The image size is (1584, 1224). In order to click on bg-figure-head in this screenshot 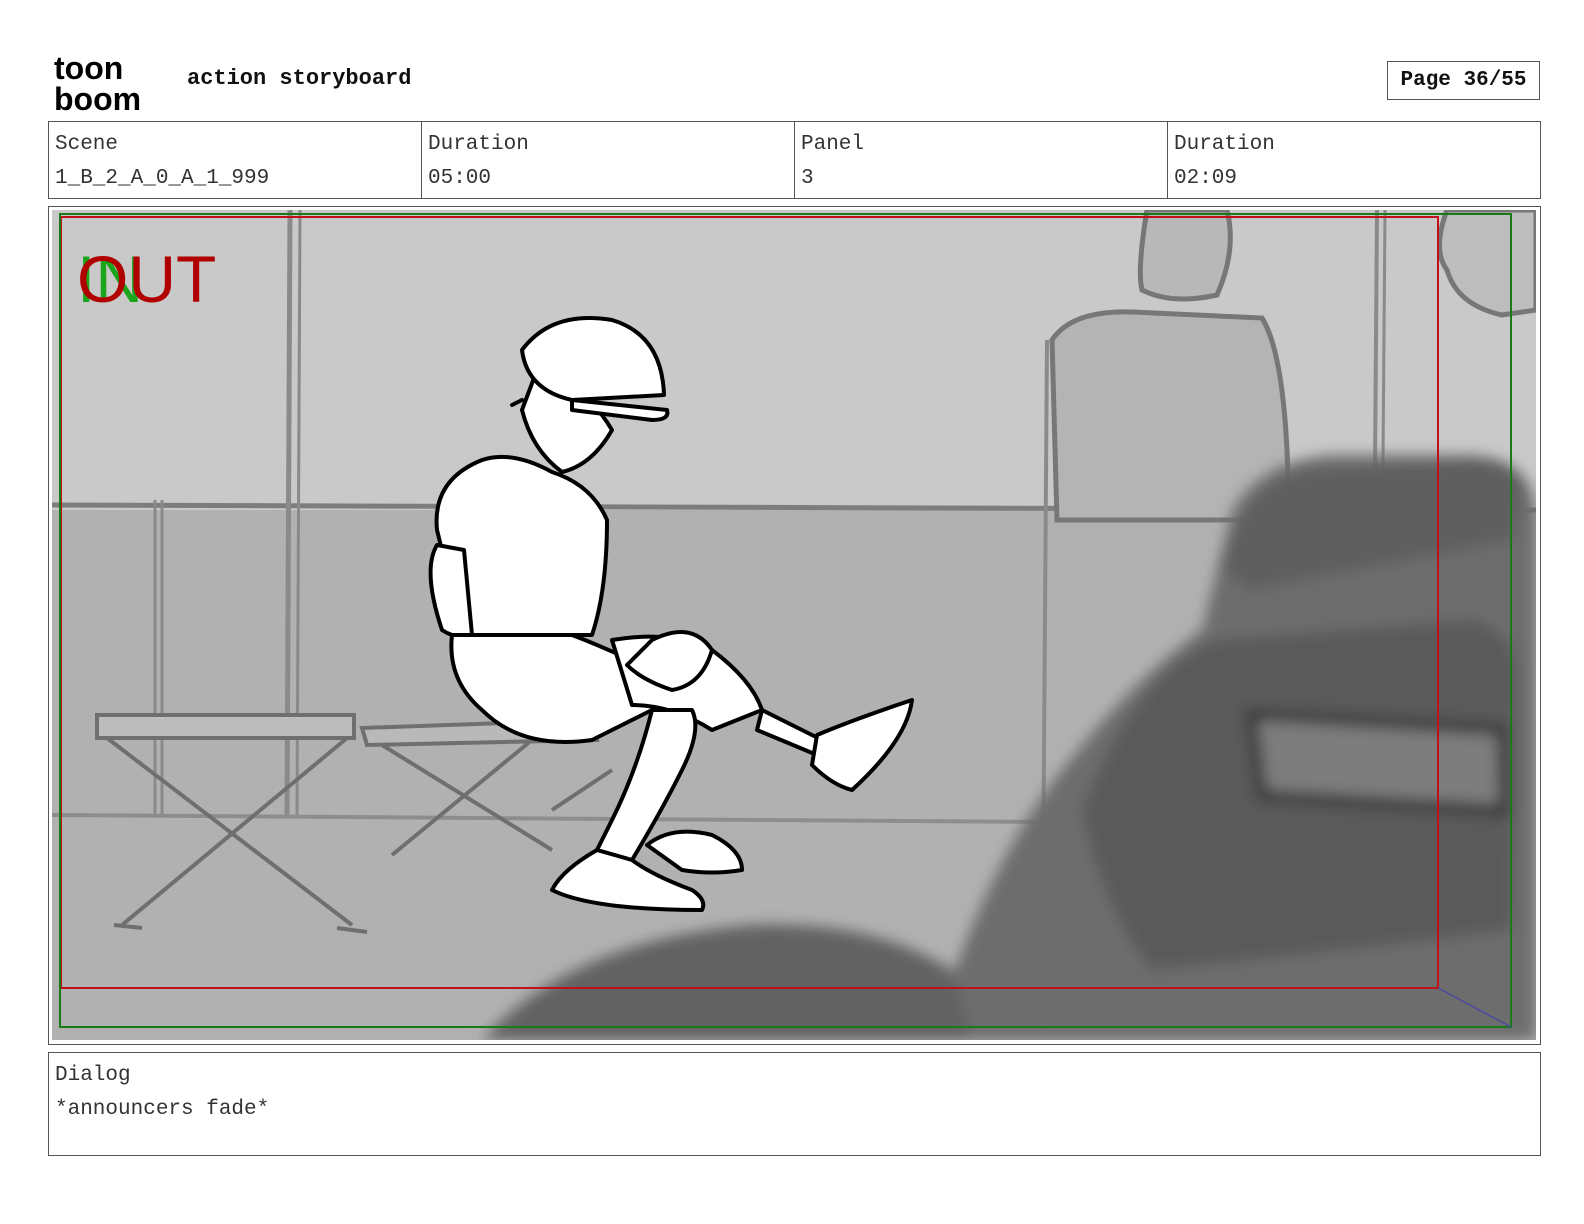, I will do `click(1185, 256)`.